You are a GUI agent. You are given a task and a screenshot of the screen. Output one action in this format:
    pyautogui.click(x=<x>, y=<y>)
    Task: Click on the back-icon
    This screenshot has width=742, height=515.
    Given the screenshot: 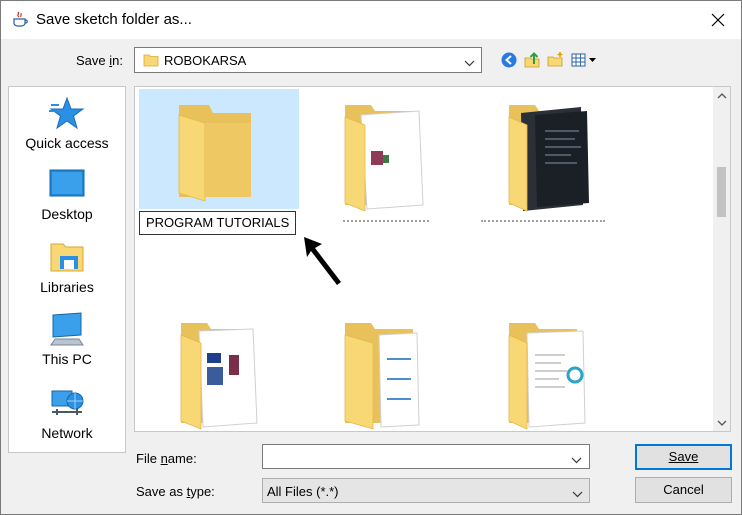 What is the action you would take?
    pyautogui.click(x=509, y=60)
    